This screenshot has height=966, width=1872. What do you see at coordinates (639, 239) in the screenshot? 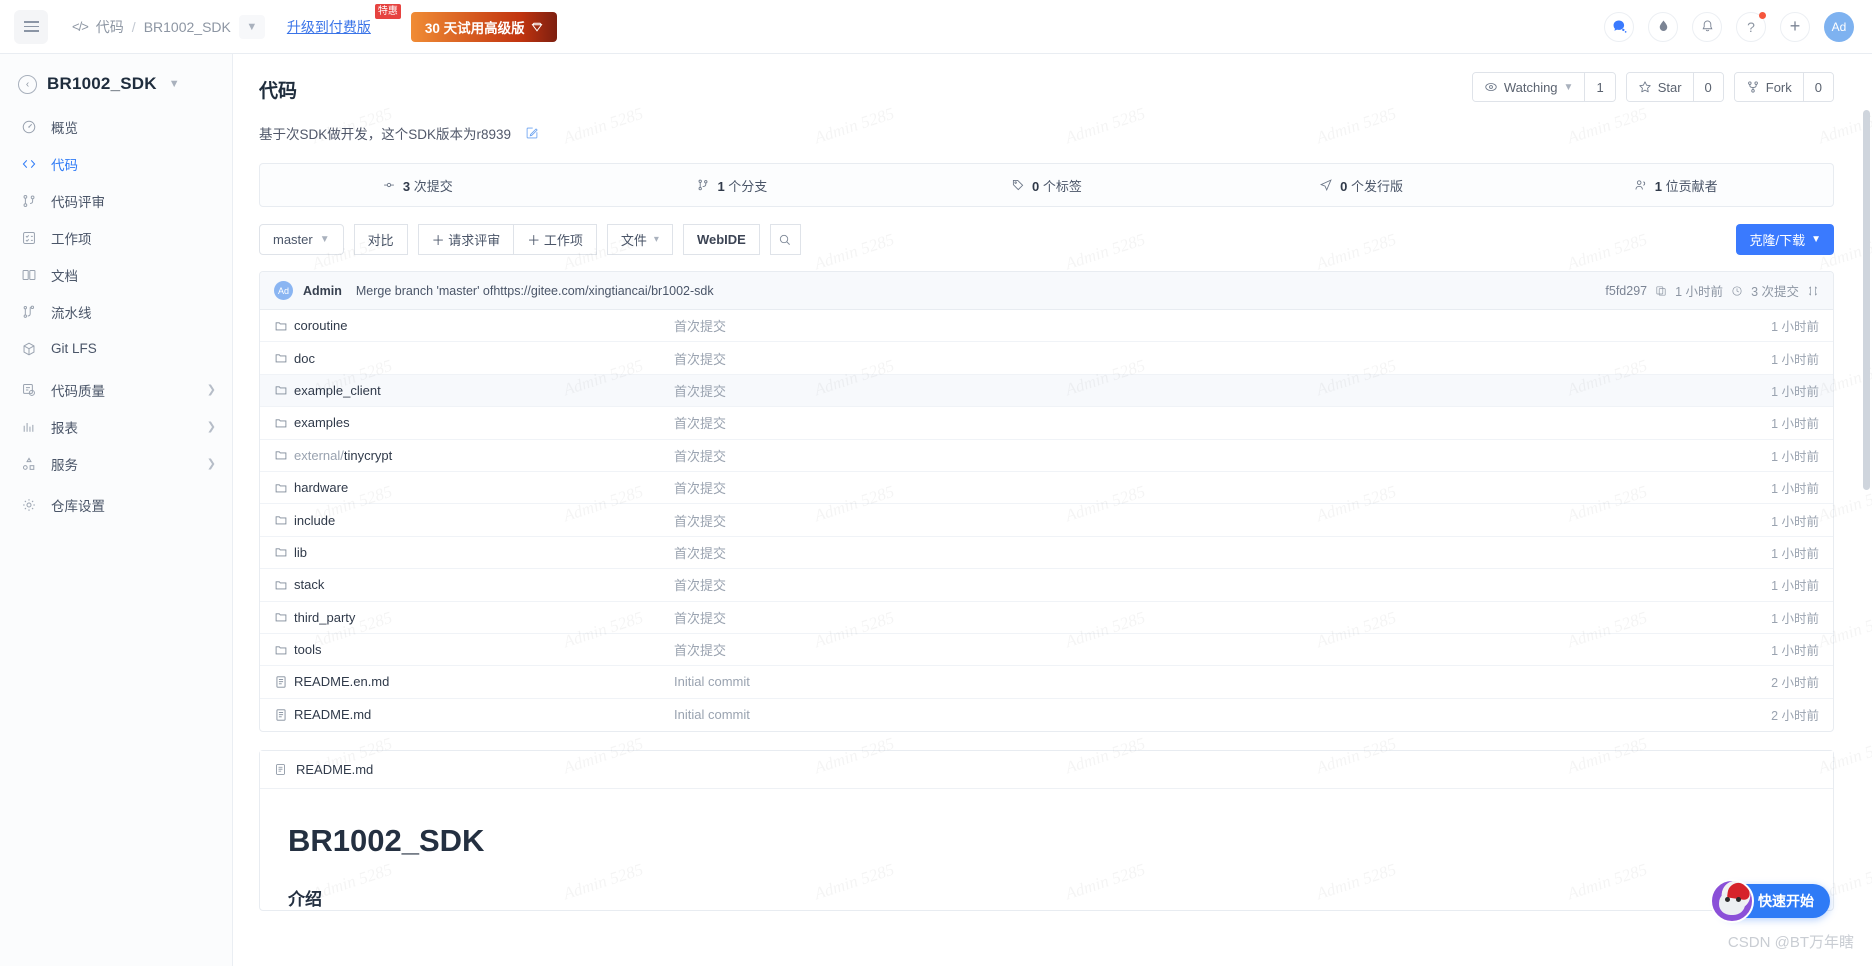
I see `files-dropdown: 文件 ▾` at bounding box center [639, 239].